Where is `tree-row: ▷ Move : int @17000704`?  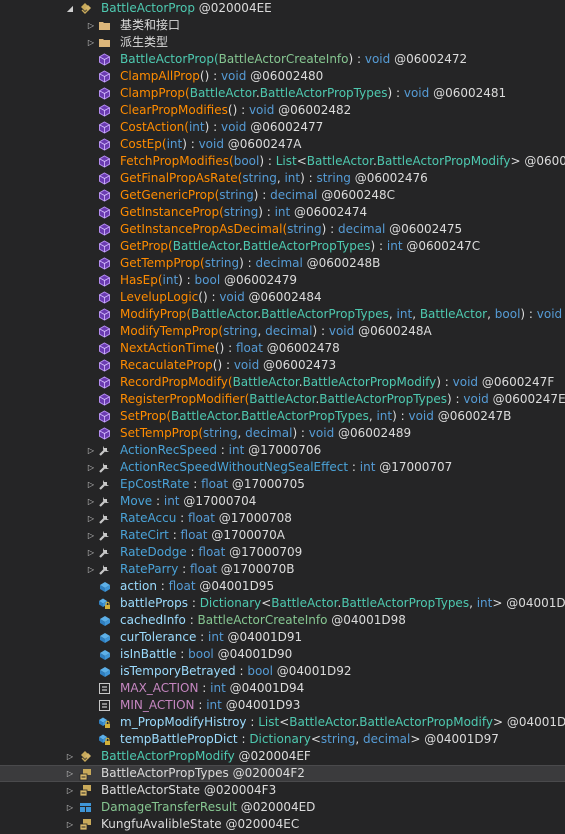
tree-row: ▷ Move : int @17000704 is located at coordinates (282, 501).